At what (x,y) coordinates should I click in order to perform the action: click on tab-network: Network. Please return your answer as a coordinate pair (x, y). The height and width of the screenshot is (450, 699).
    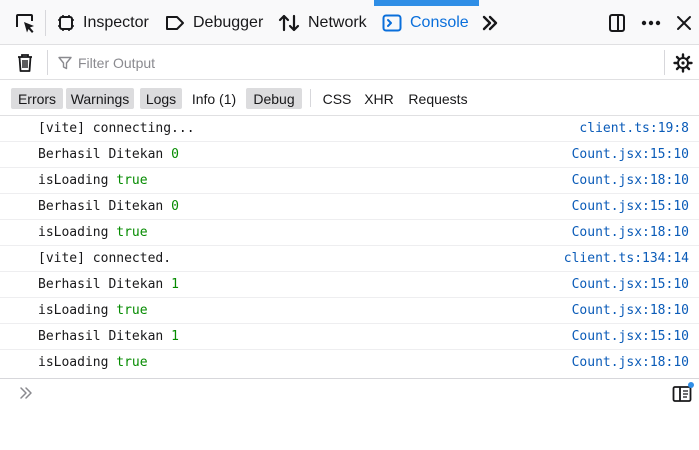
    Looking at the image, I should click on (322, 22).